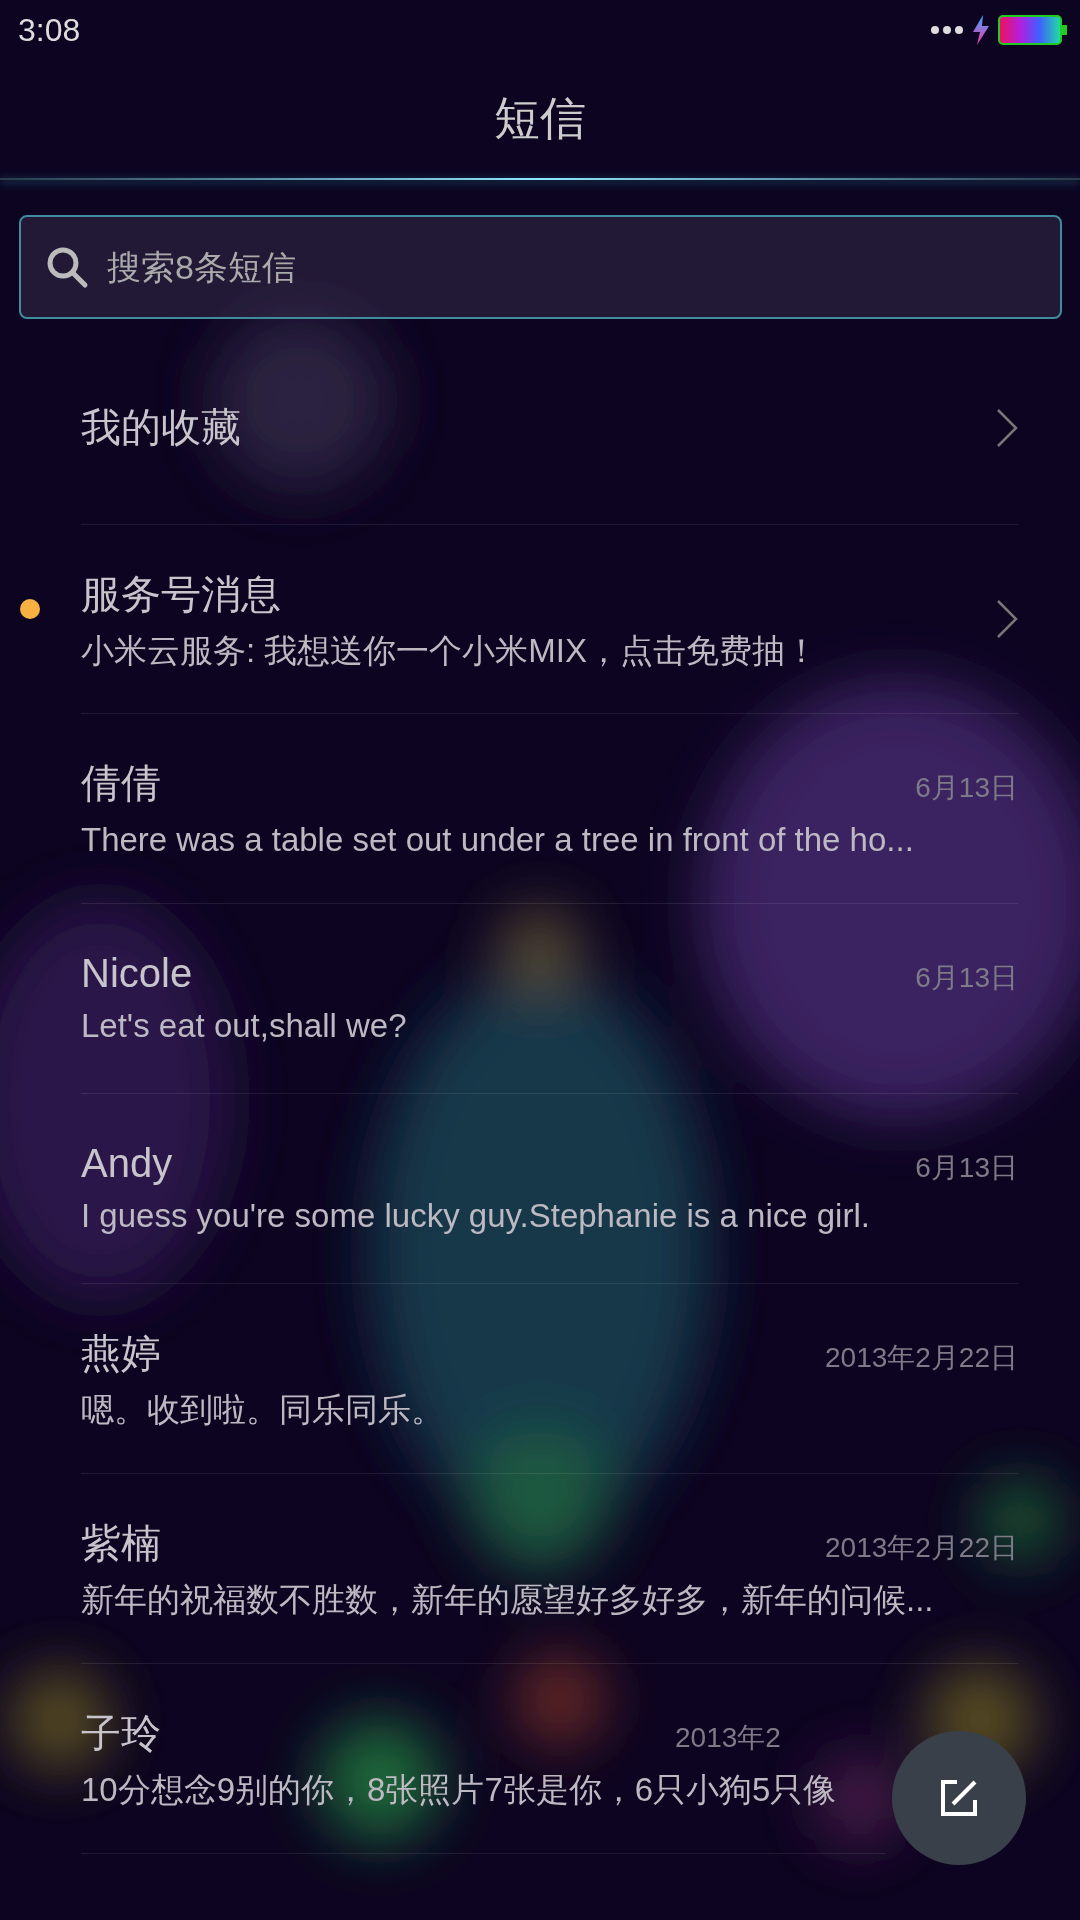  Describe the element at coordinates (121, 1354) in the screenshot. I see `contact-name: 燕婷` at that location.